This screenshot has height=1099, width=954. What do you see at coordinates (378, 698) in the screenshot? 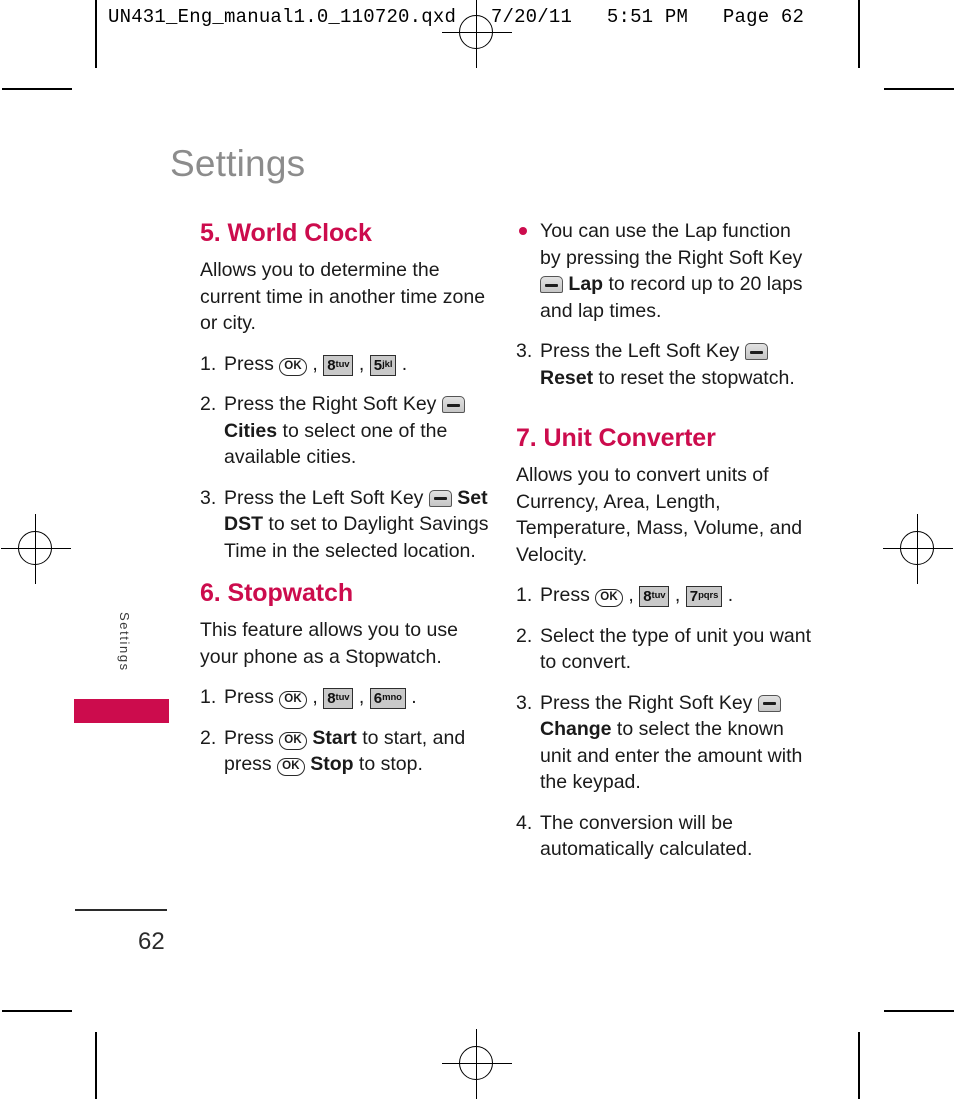
I see `key-digit: 6` at bounding box center [378, 698].